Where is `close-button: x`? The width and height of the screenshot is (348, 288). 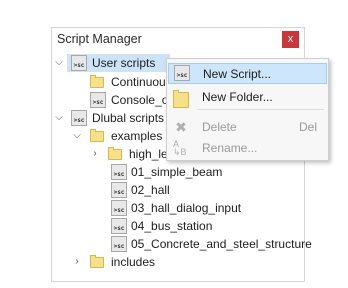 close-button: x is located at coordinates (290, 39).